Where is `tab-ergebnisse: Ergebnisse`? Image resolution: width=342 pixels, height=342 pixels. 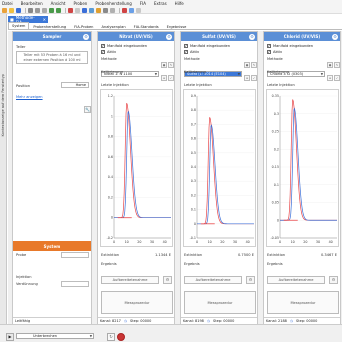
tab-ergebnisse: Ergebnisse is located at coordinates (177, 26).